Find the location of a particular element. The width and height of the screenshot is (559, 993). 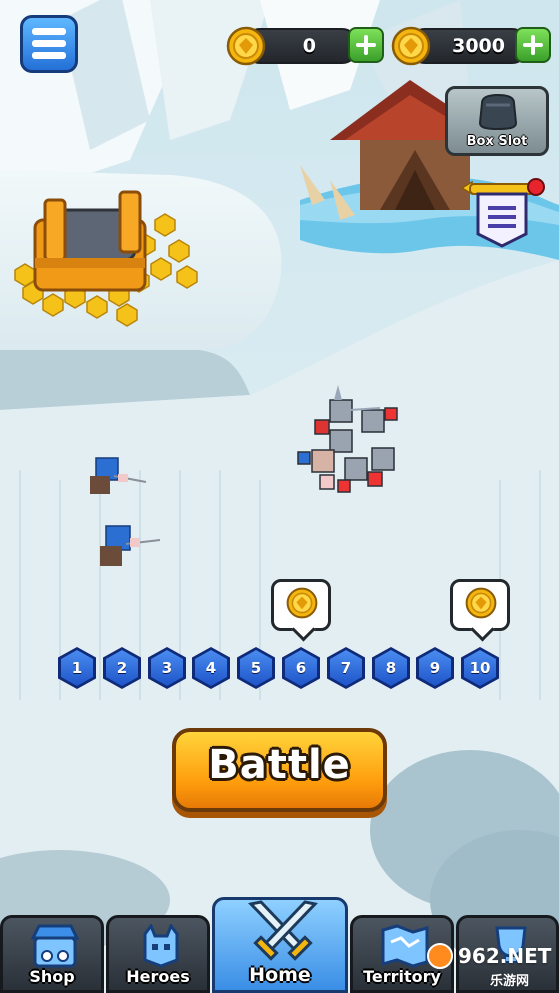

watermark-sub: 乐游网 is located at coordinates (510, 981).